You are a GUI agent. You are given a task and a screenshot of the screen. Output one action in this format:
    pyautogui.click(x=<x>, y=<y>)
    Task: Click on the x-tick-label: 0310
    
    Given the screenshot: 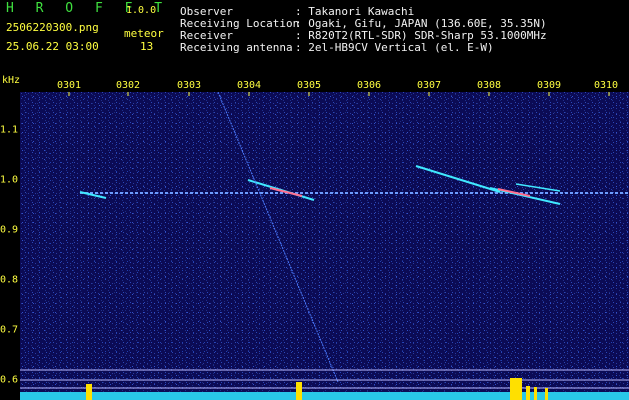 What is the action you would take?
    pyautogui.click(x=606, y=85)
    